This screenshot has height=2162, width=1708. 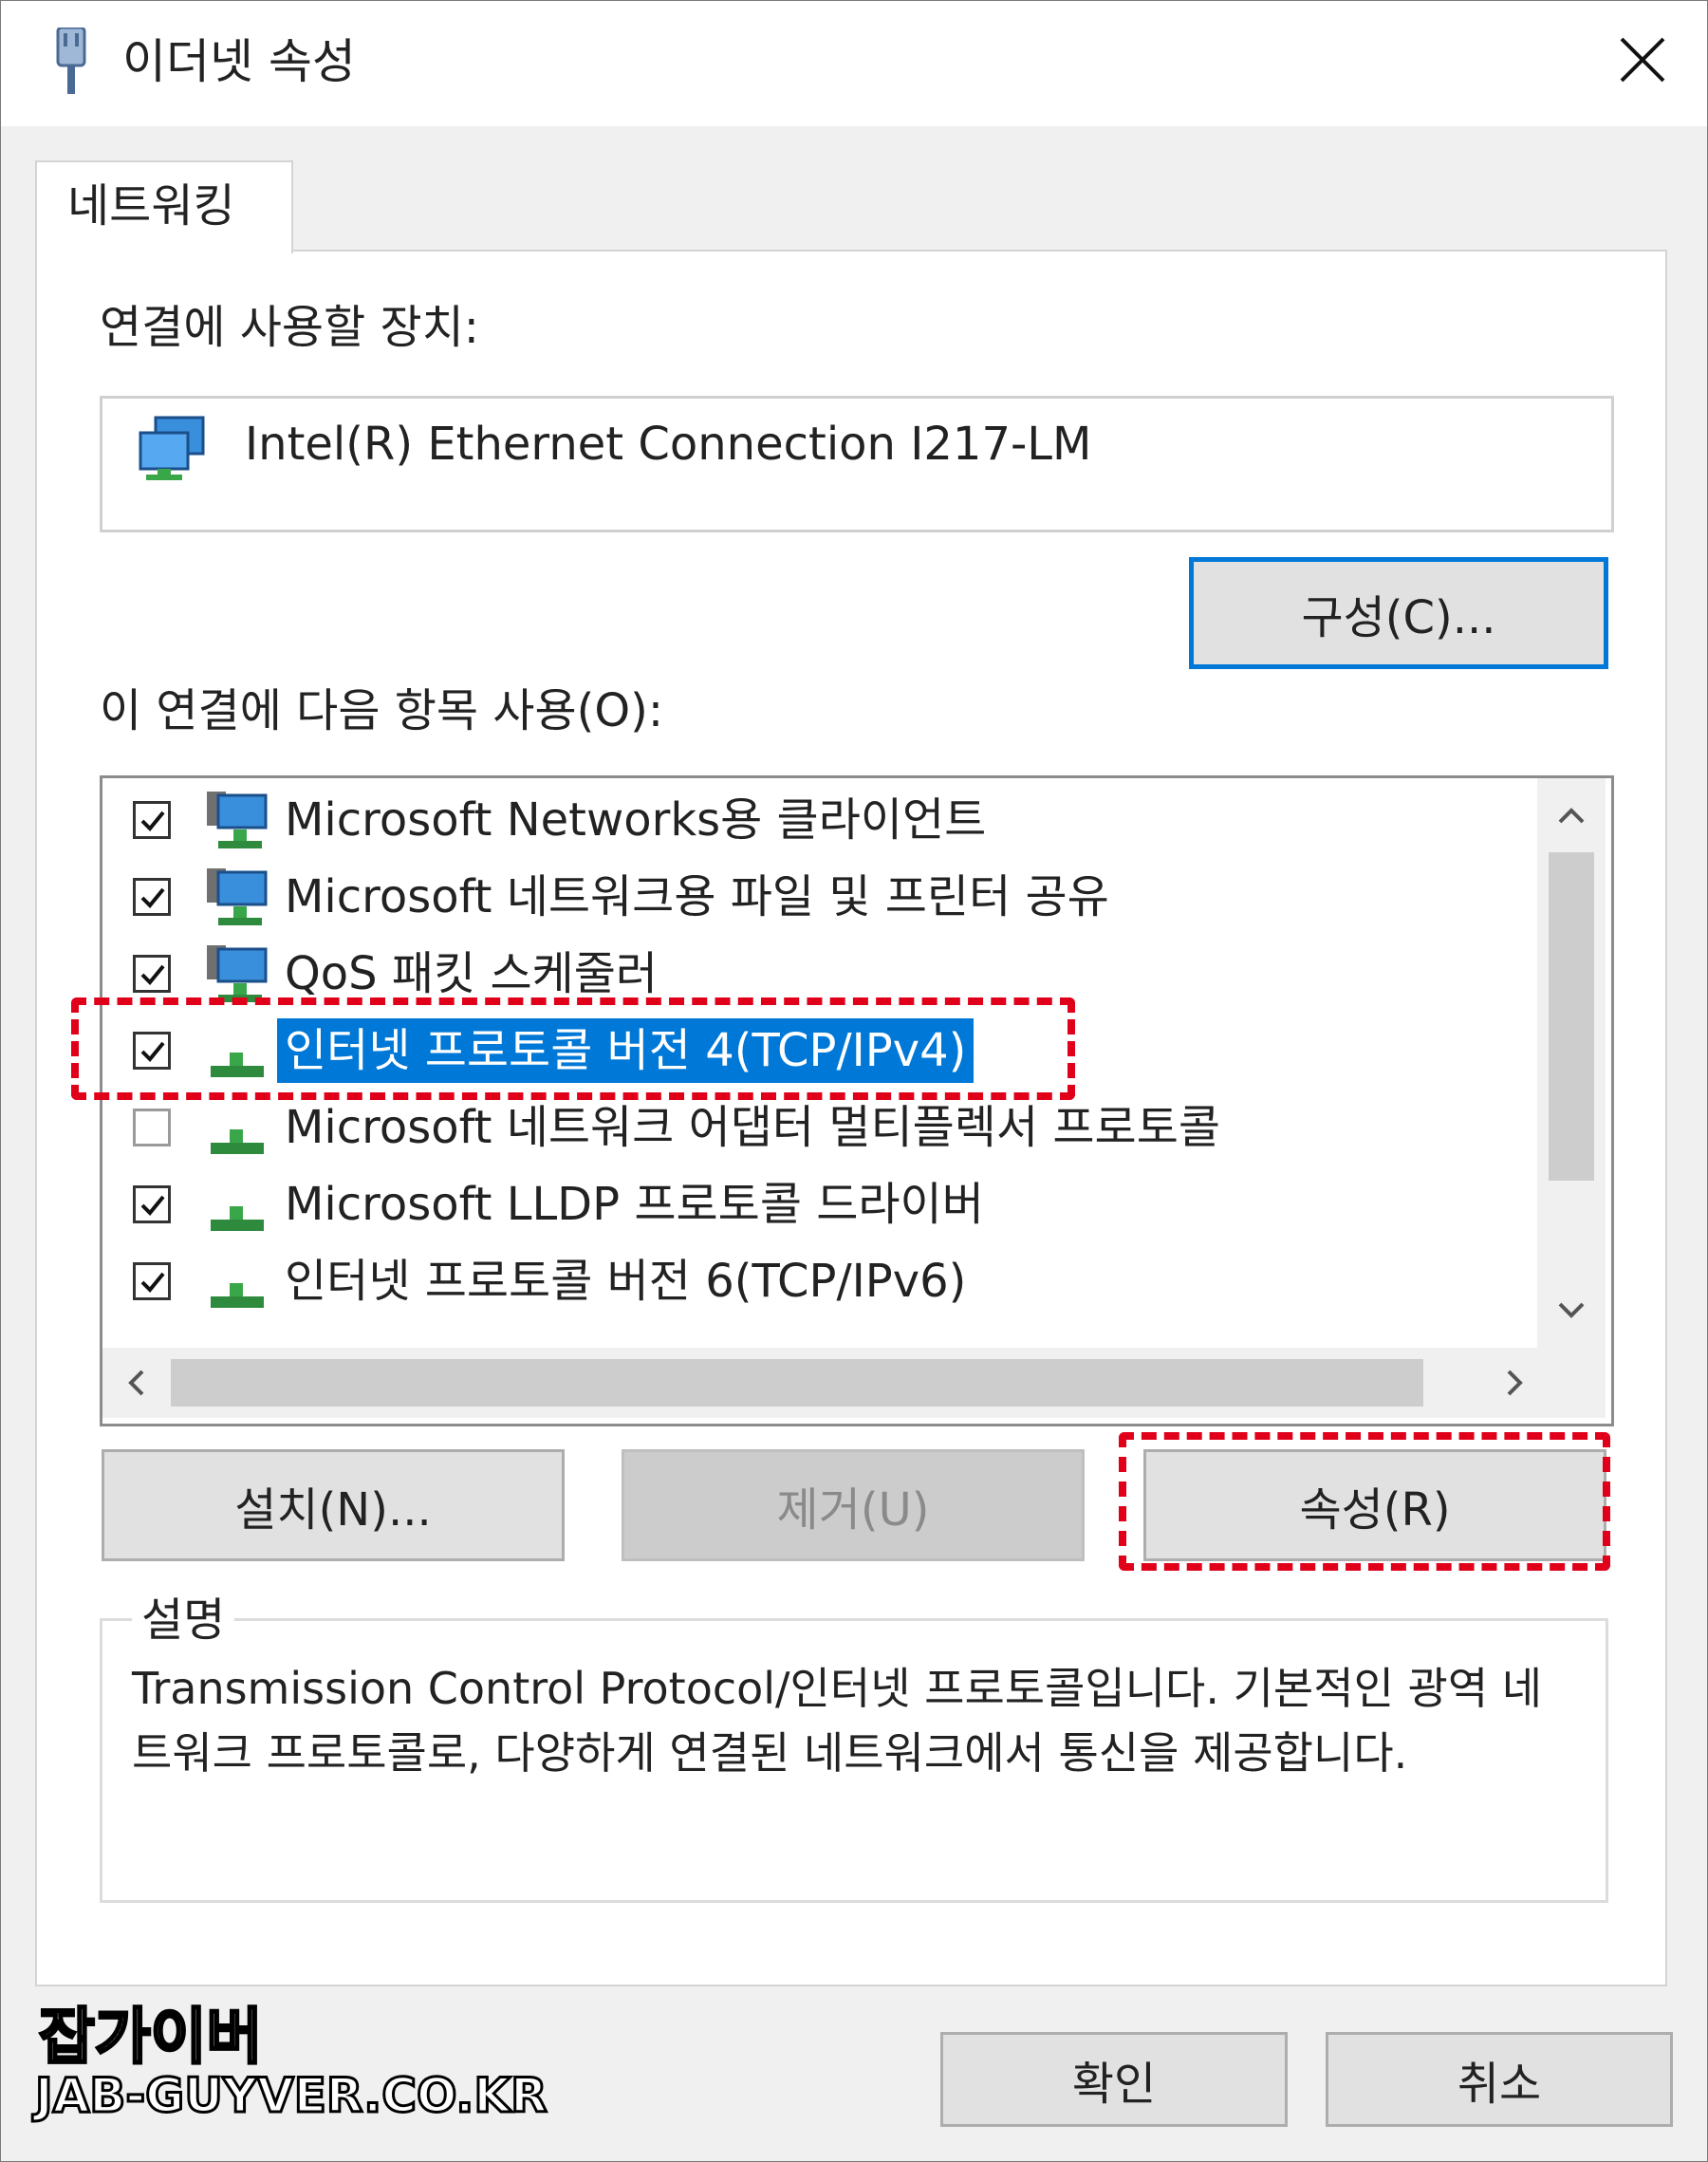 I want to click on network-adapter-icon, so click(x=172, y=448).